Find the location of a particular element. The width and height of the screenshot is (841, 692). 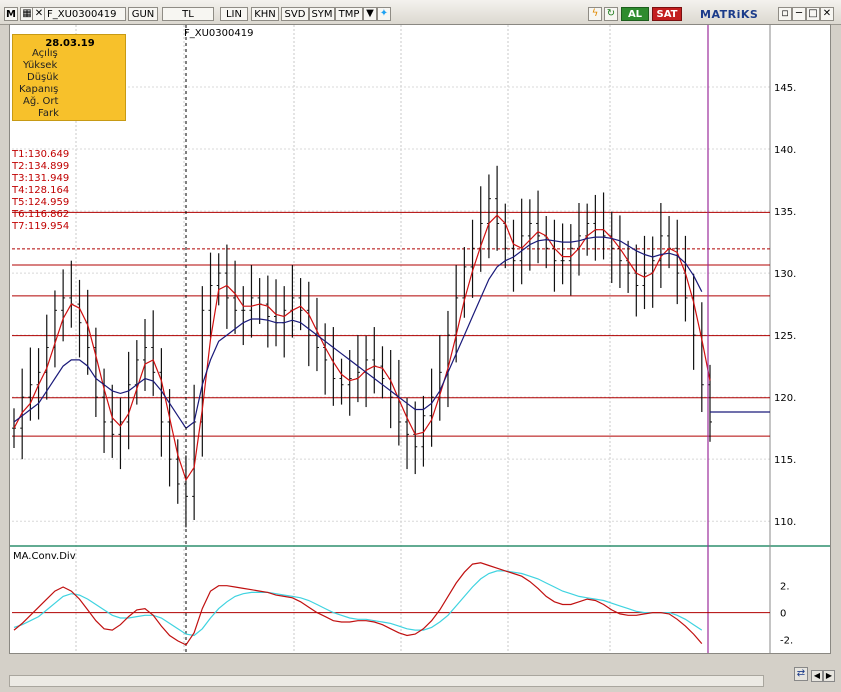

target-level: T2:134.899 is located at coordinates (41, 166).